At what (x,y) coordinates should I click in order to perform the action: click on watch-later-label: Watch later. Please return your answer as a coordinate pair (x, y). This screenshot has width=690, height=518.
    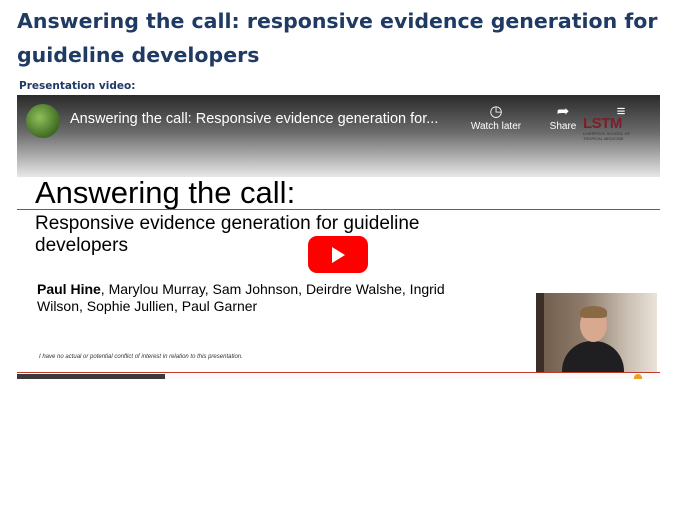
    Looking at the image, I should click on (496, 126).